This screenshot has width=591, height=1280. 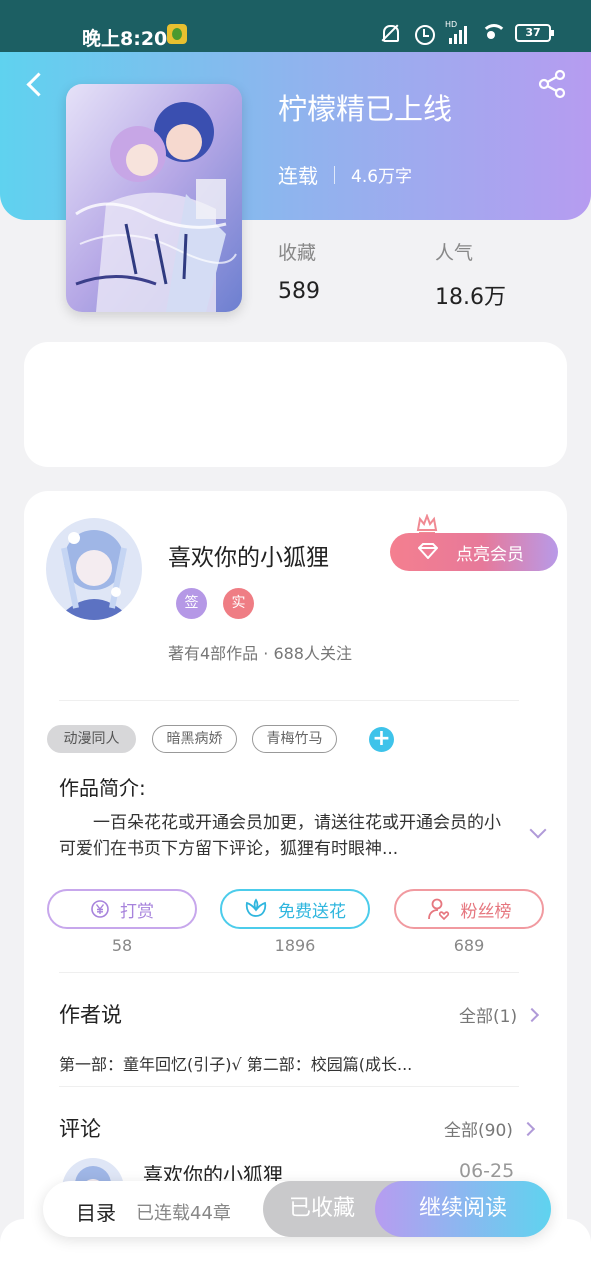 What do you see at coordinates (90, 1015) in the screenshot?
I see `author-says-heading: 作者说` at bounding box center [90, 1015].